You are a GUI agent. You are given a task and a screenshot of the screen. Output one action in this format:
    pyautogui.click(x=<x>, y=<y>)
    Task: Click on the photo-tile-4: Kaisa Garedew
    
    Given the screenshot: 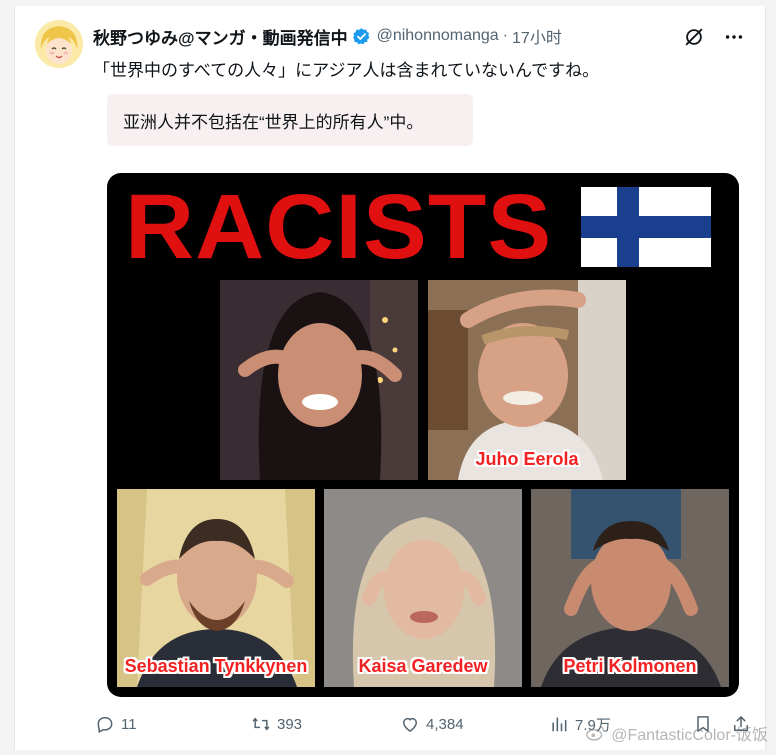 What is the action you would take?
    pyautogui.click(x=423, y=588)
    